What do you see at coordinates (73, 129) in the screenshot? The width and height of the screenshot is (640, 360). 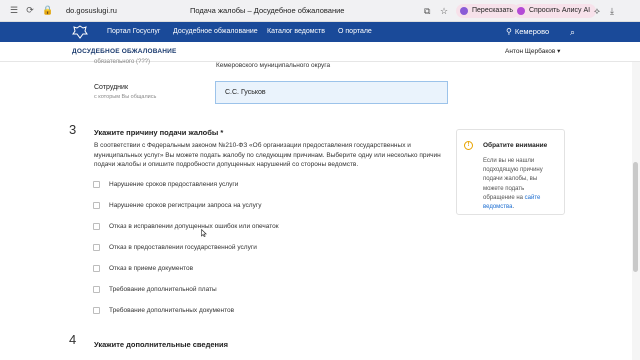 I see `step-number-3: 3` at bounding box center [73, 129].